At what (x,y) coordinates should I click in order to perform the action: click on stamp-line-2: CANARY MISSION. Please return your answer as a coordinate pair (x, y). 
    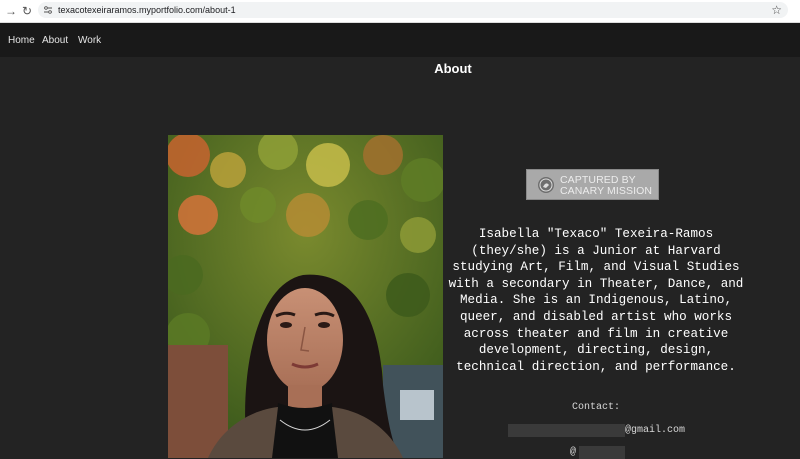
    Looking at the image, I should click on (606, 191).